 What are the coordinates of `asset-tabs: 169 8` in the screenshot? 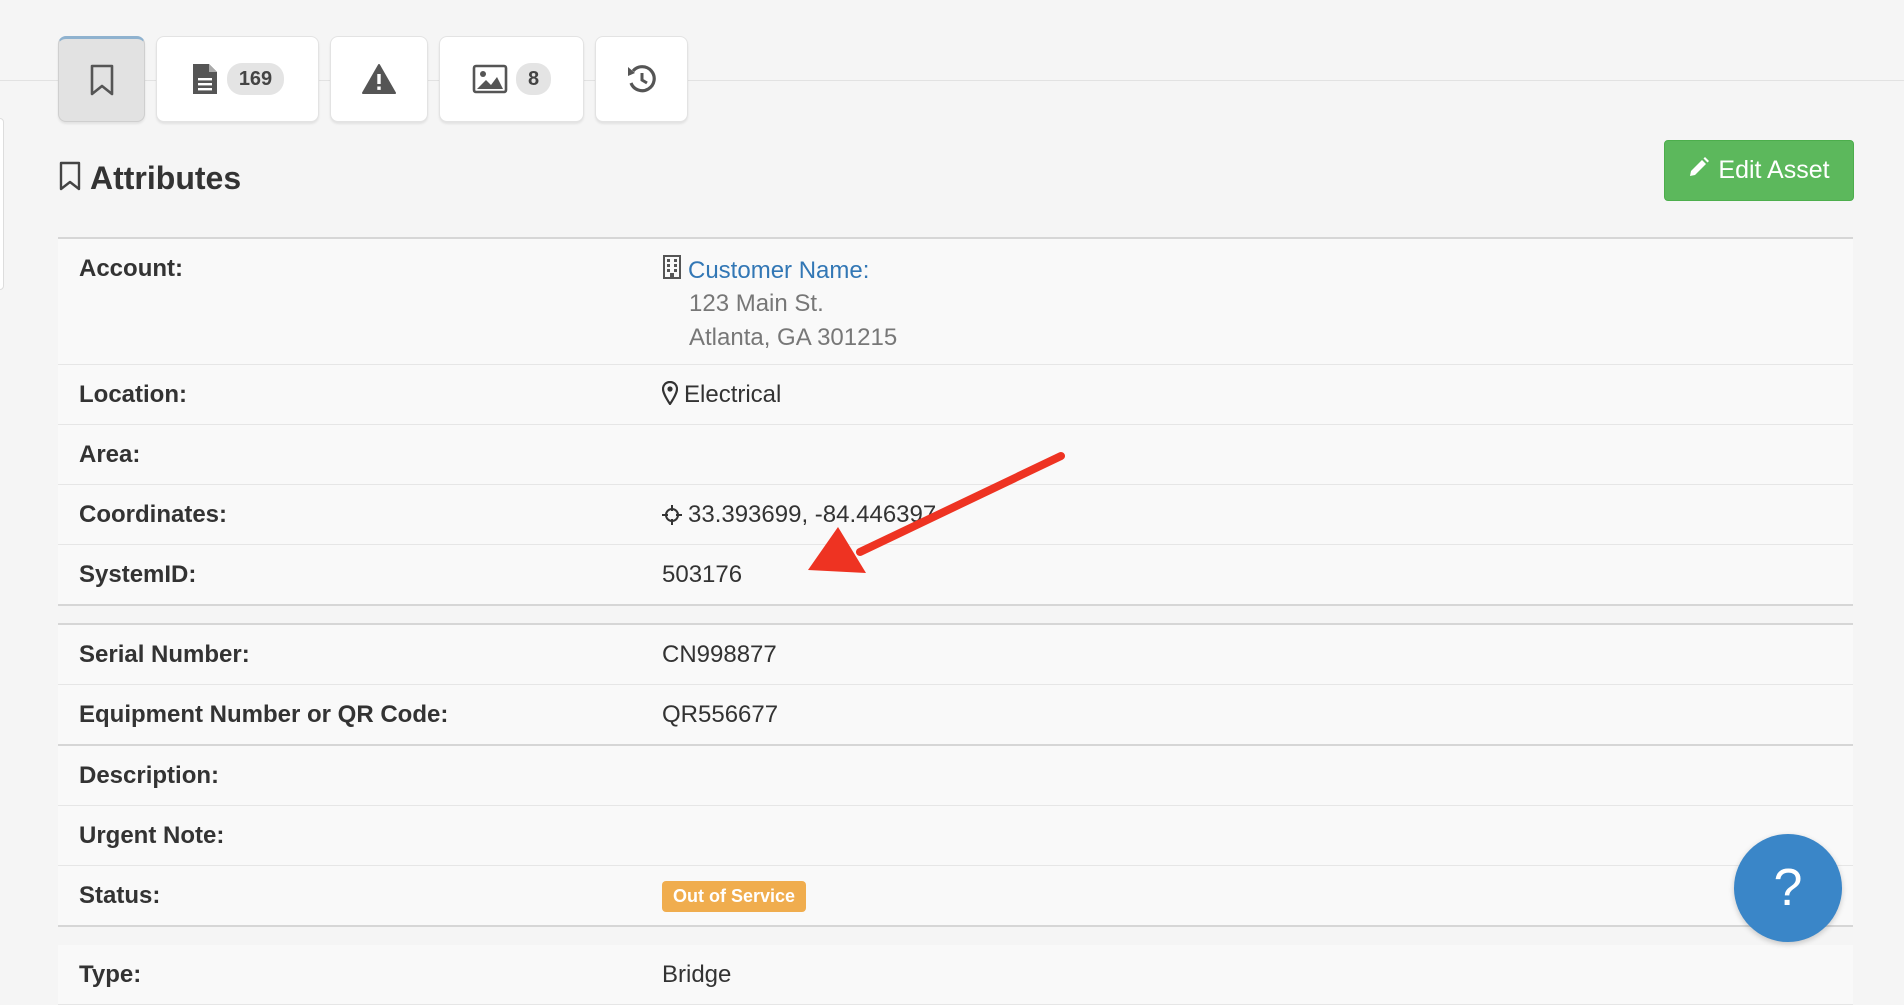 It's located at (378, 79).